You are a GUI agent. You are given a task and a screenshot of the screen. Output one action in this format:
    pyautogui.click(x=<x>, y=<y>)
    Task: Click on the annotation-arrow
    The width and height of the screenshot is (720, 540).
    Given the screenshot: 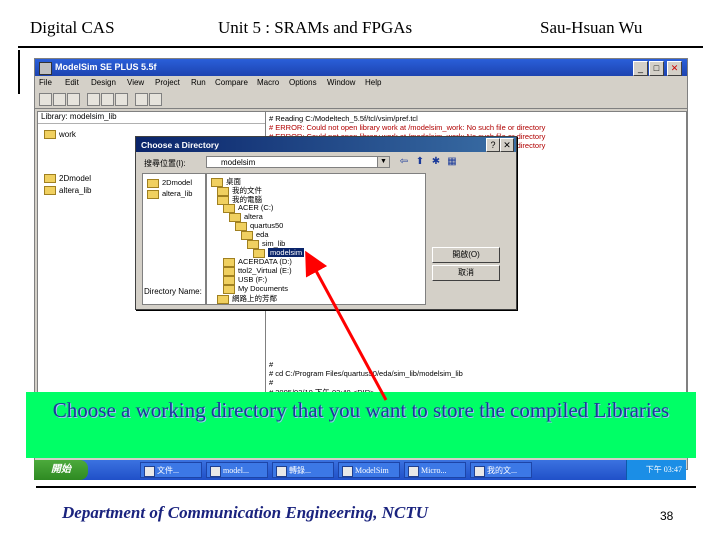 What is the action you would take?
    pyautogui.click(x=346, y=325)
    